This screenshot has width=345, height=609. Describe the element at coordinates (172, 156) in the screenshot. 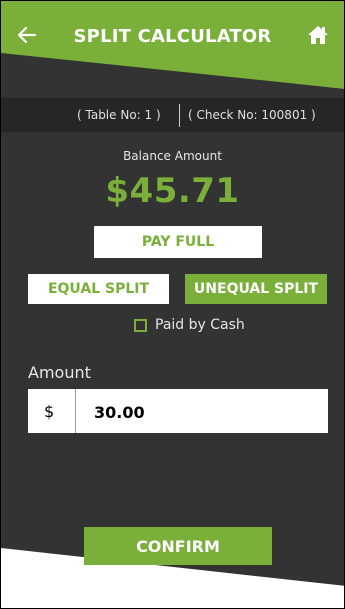

I see `balance-label: Balance Amount` at that location.